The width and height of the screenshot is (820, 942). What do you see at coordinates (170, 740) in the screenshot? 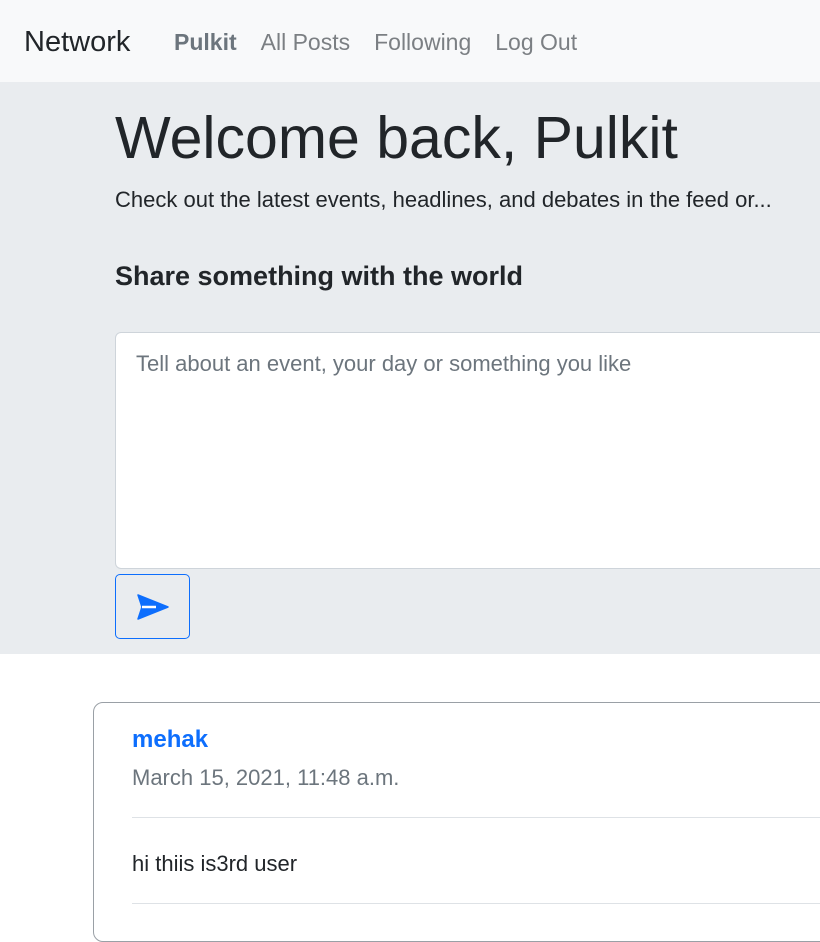
I see `post-author-link: mehak` at bounding box center [170, 740].